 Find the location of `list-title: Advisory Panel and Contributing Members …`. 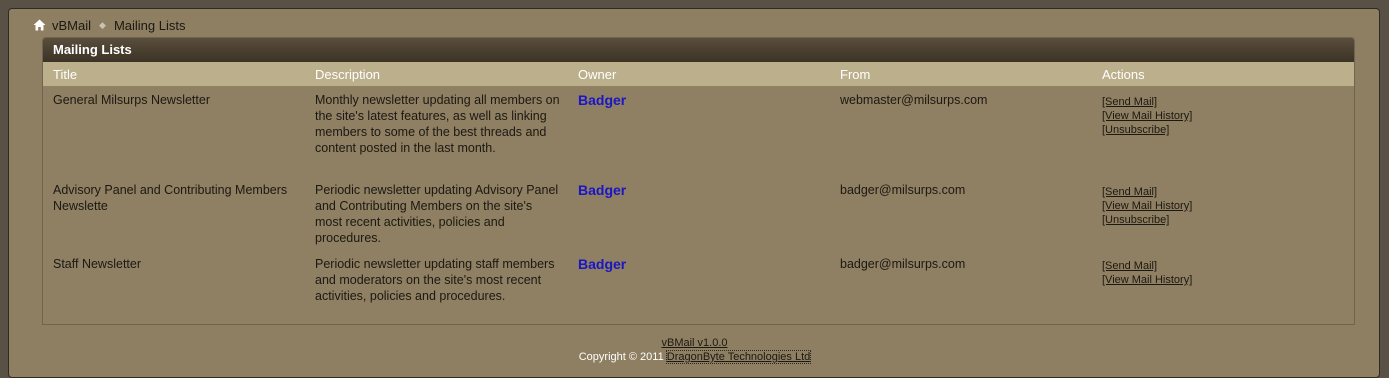

list-title: Advisory Panel and Contributing Members … is located at coordinates (170, 198).